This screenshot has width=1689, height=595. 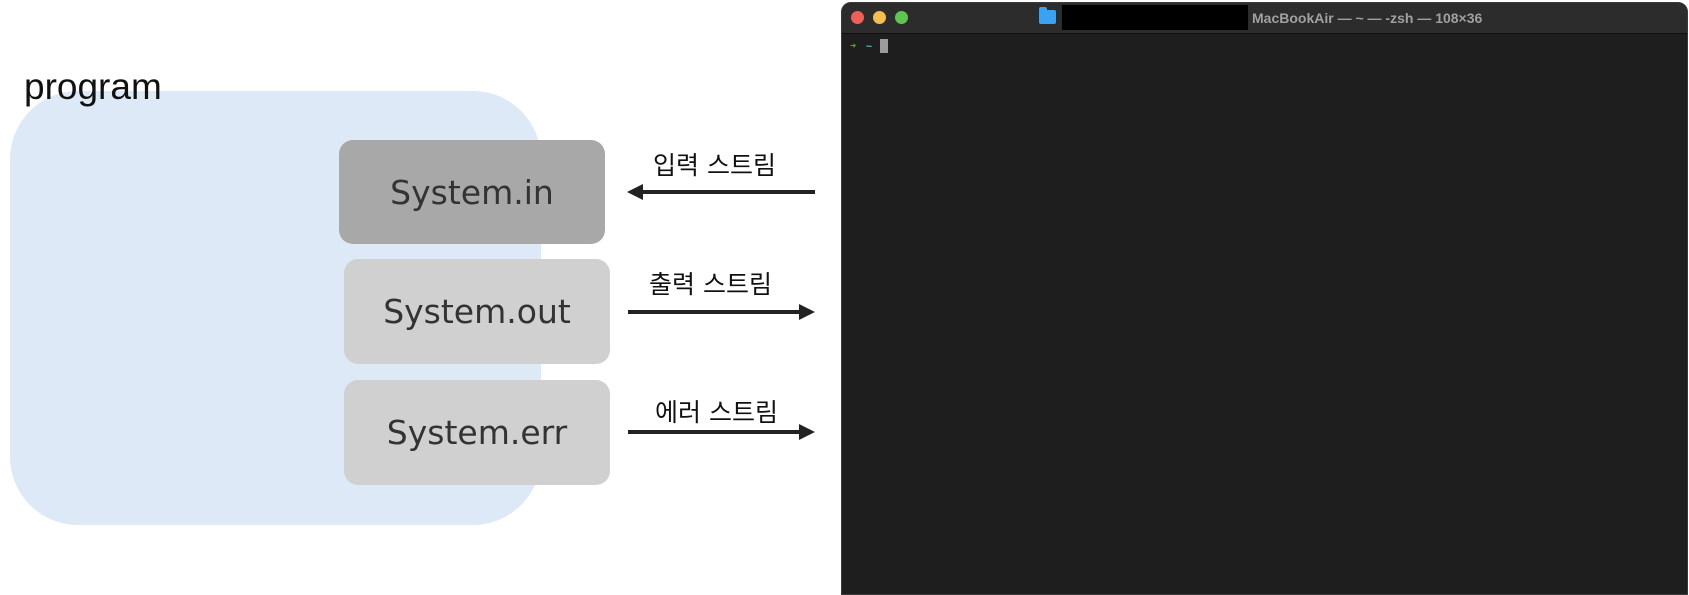 What do you see at coordinates (879, 17) in the screenshot?
I see `minimize-button` at bounding box center [879, 17].